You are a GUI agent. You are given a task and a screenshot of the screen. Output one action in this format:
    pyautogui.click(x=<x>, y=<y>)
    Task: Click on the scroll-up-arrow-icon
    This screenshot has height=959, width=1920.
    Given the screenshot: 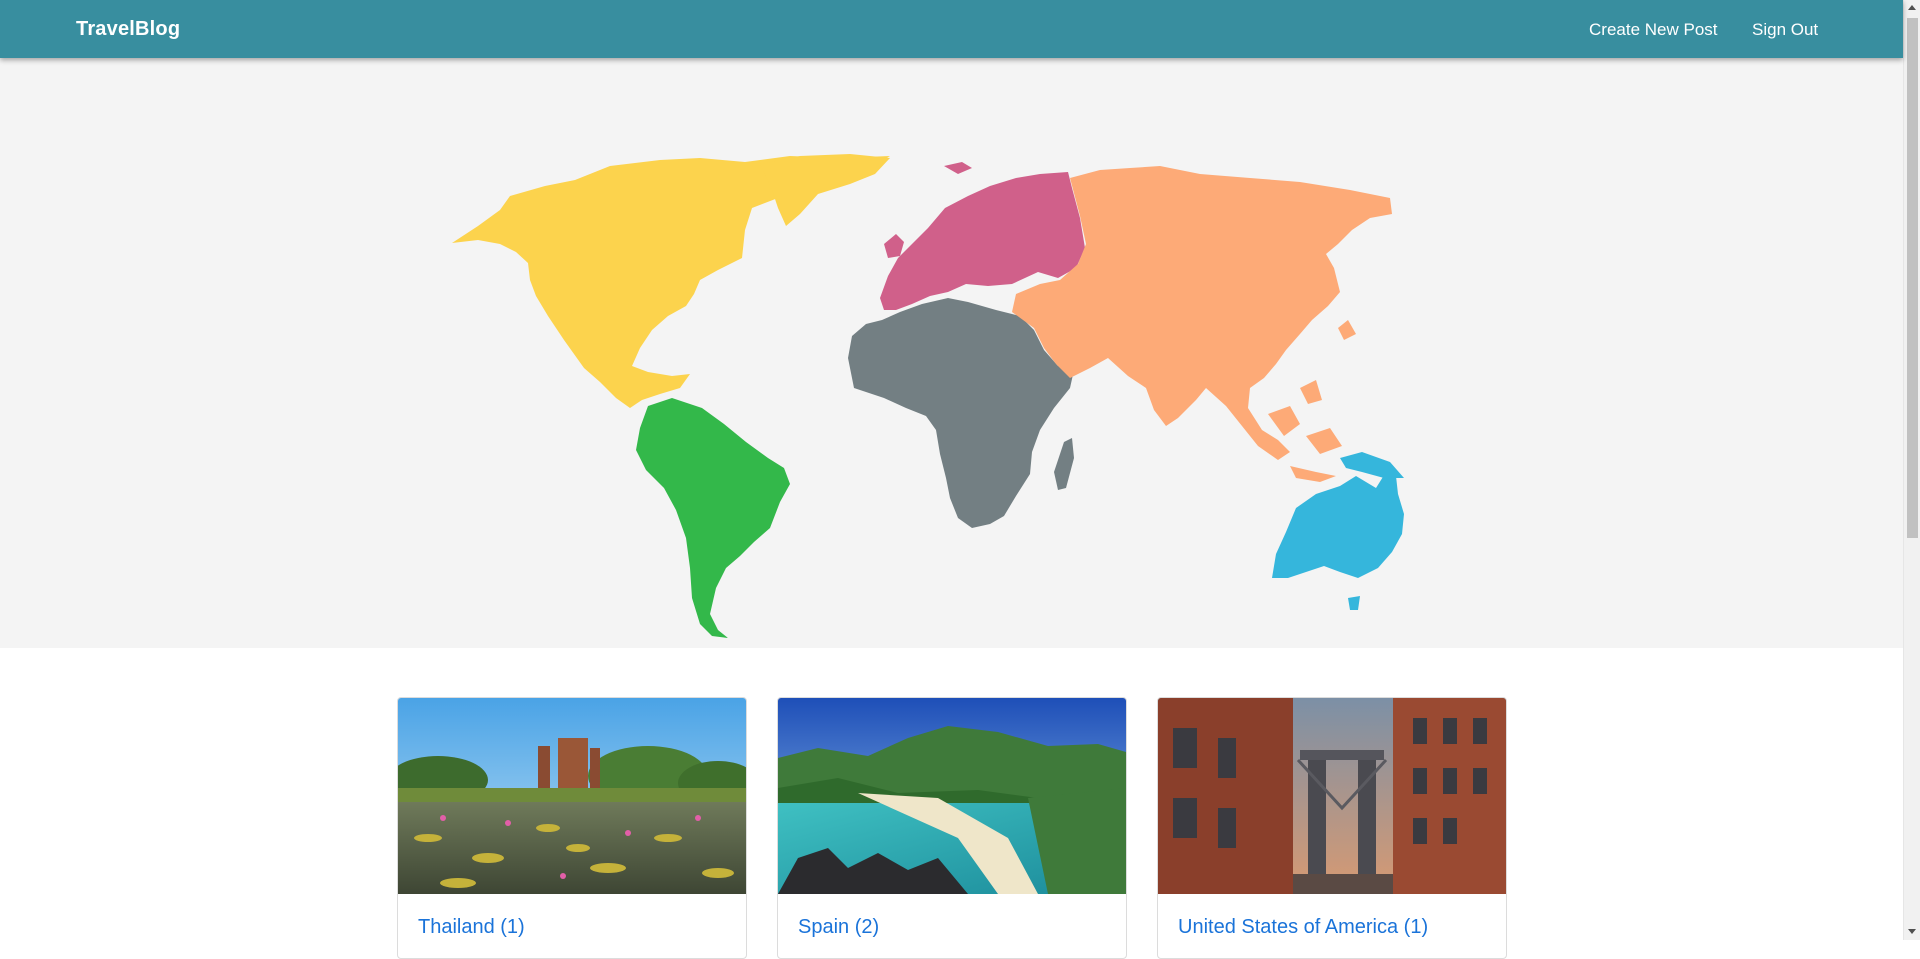 What is the action you would take?
    pyautogui.click(x=1912, y=7)
    